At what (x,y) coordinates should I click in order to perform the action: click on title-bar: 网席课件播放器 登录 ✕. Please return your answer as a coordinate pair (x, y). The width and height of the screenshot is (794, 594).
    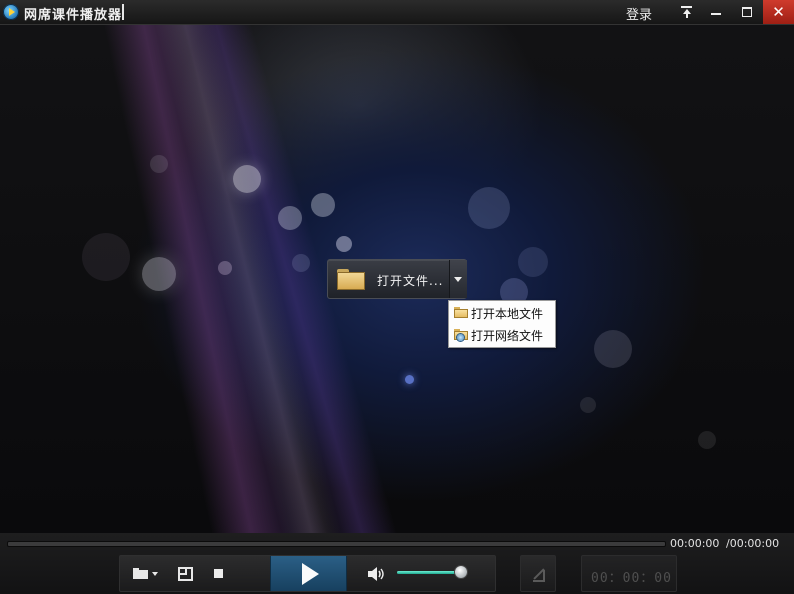
    Looking at the image, I should click on (397, 12).